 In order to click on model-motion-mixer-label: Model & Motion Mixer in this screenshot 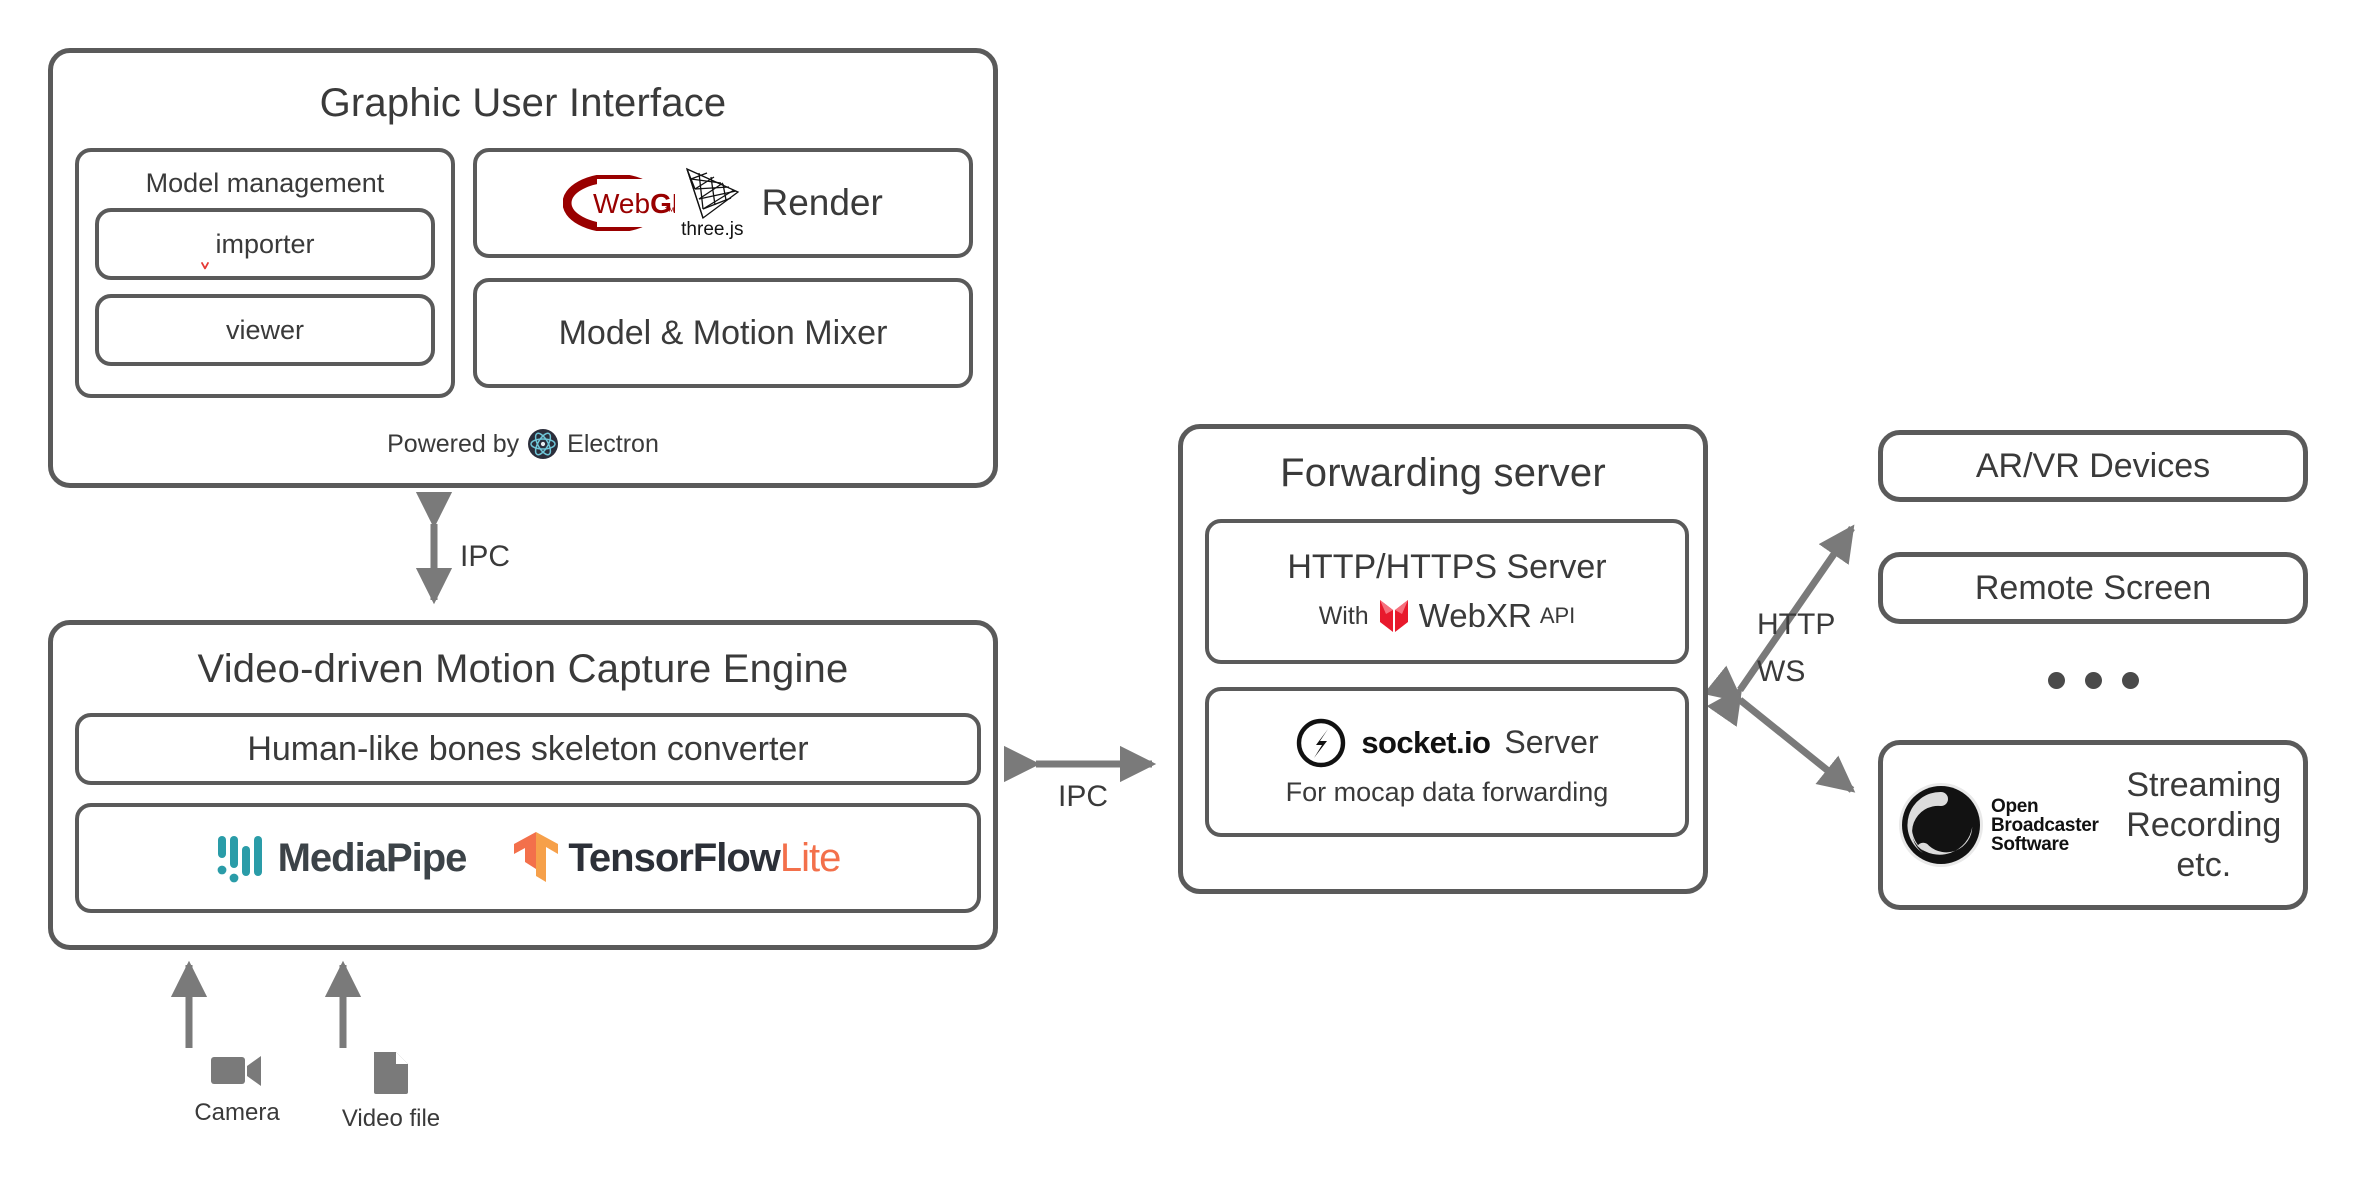, I will do `click(723, 332)`.